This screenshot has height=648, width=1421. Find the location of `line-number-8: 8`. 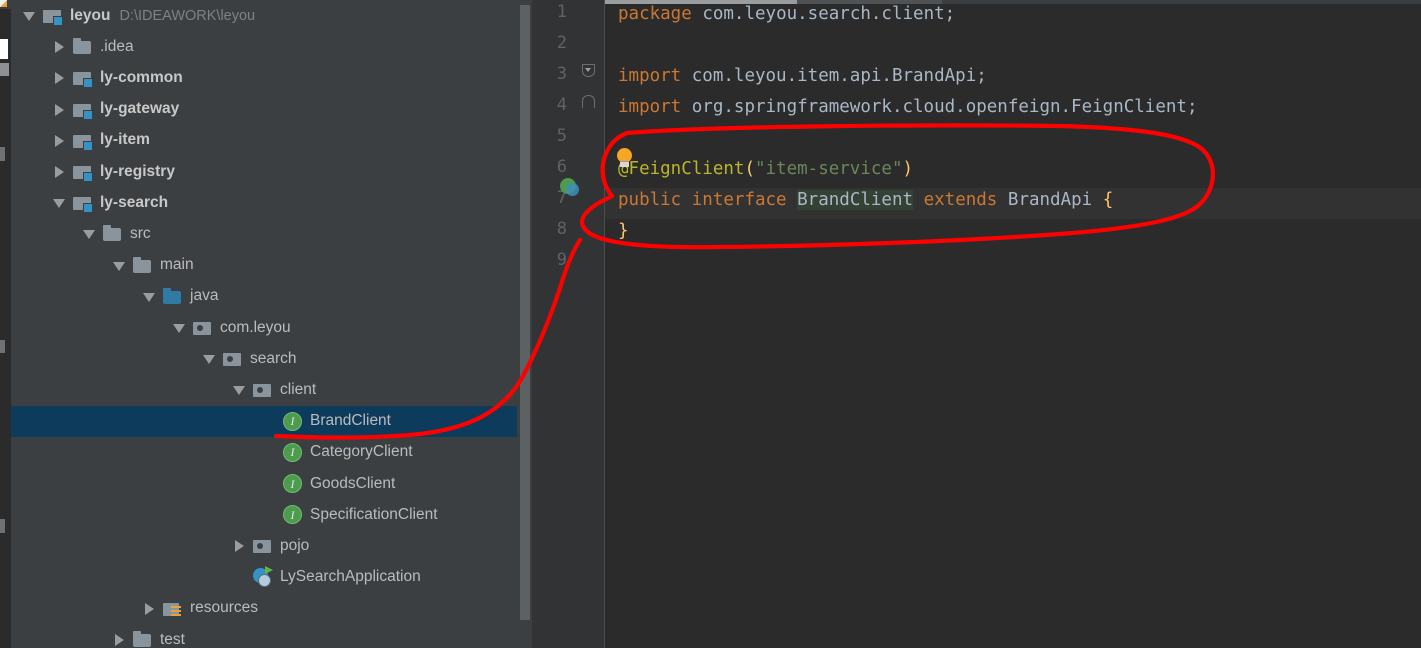

line-number-8: 8 is located at coordinates (561, 229).